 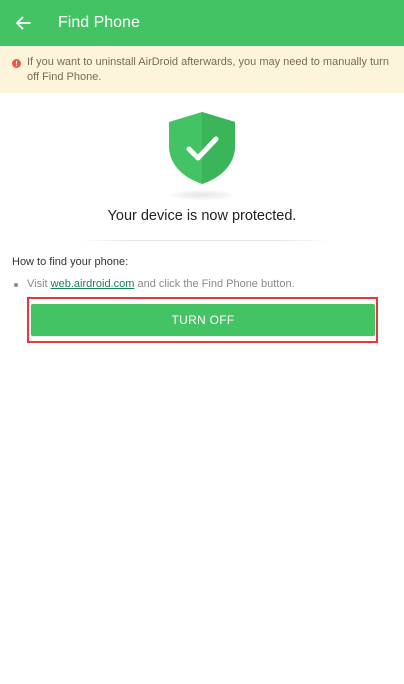 What do you see at coordinates (202, 216) in the screenshot?
I see `protected-status-text: Your device is now protected.` at bounding box center [202, 216].